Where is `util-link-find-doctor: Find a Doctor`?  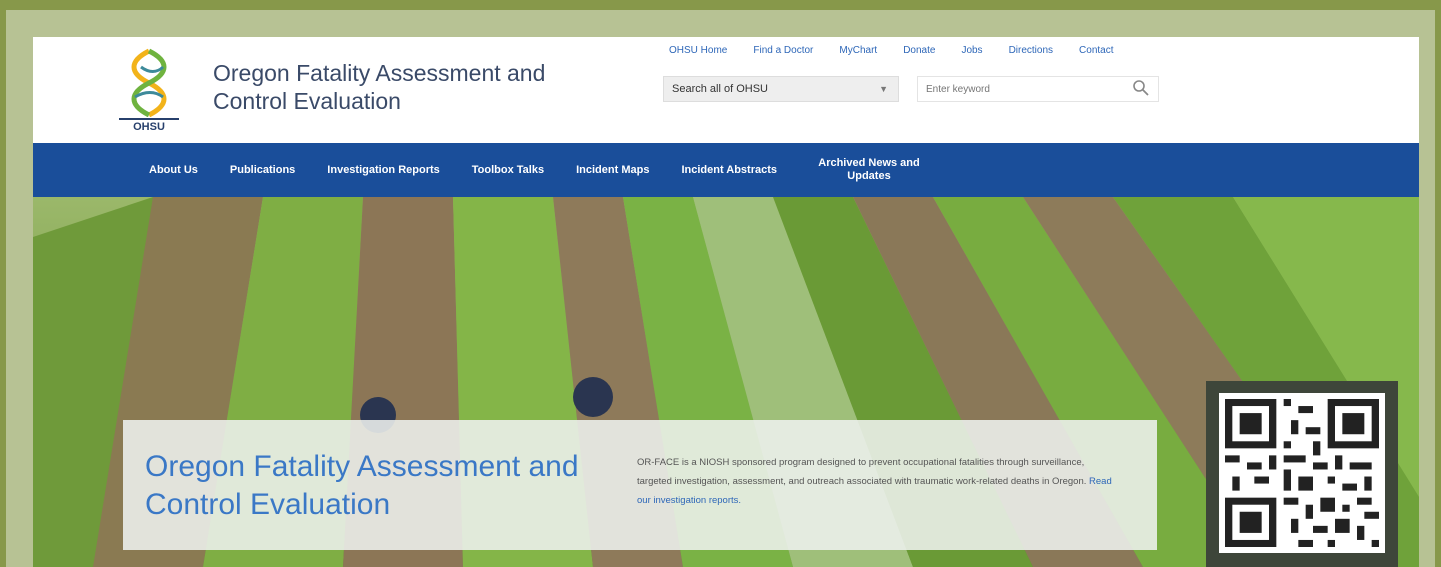
util-link-find-doctor: Find a Doctor is located at coordinates (783, 50).